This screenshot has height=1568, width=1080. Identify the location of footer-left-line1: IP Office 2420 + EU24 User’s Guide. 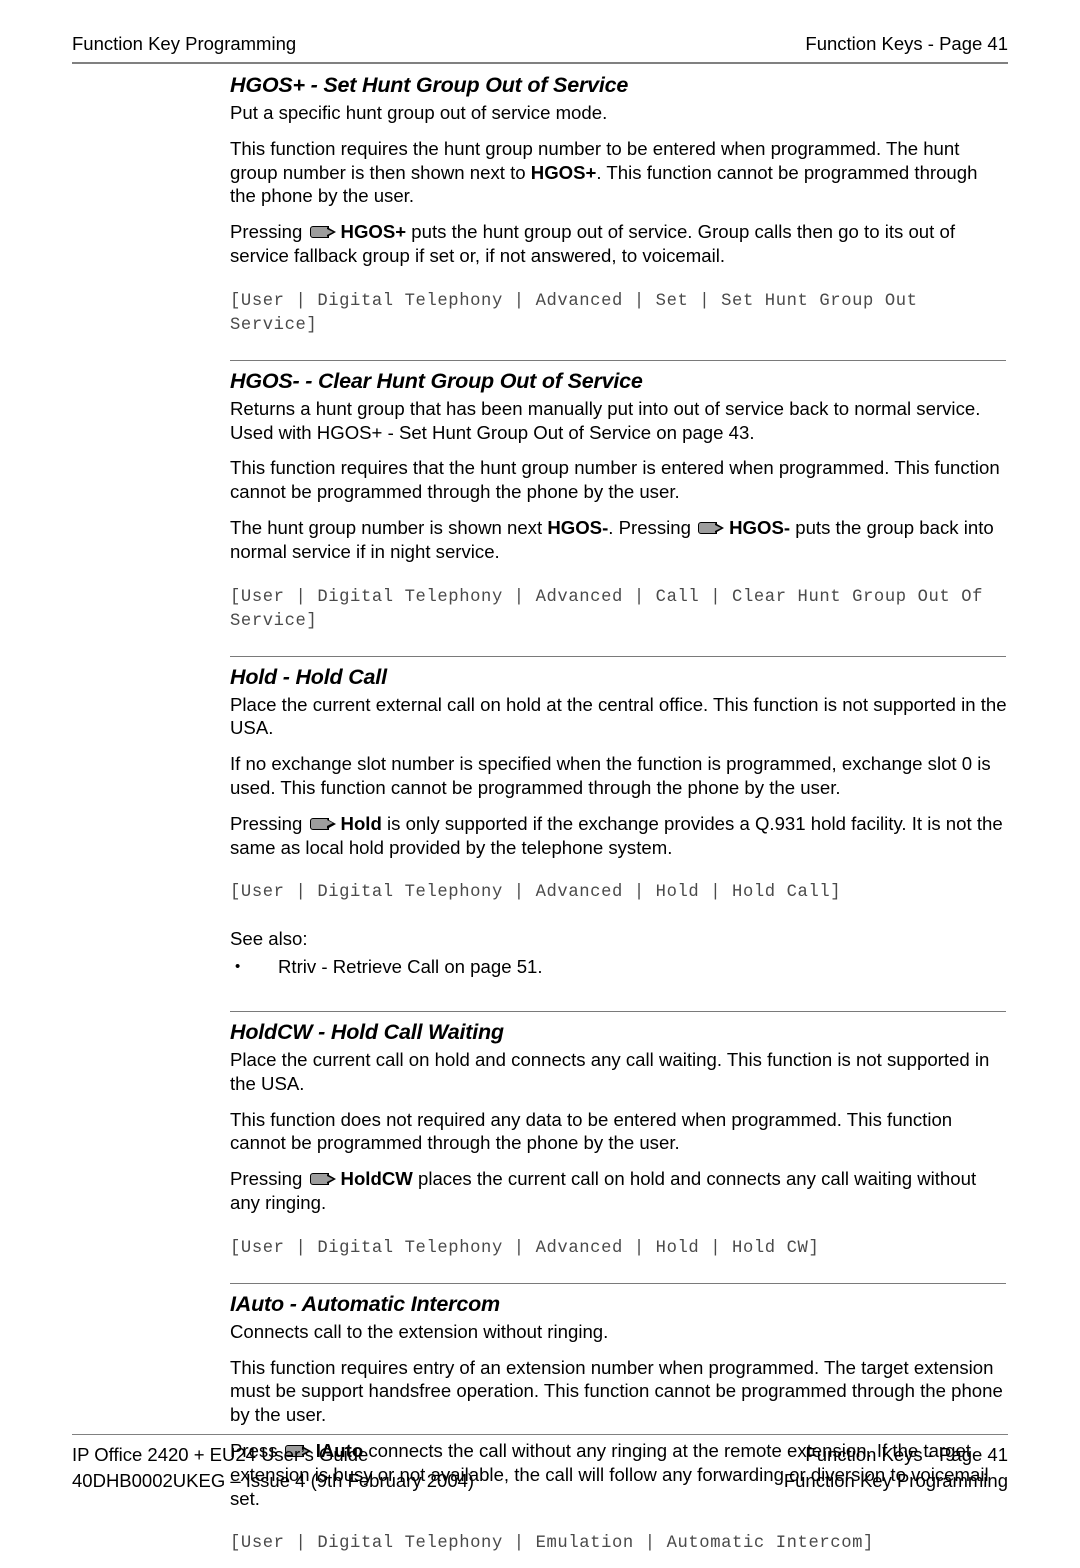
(220, 1454).